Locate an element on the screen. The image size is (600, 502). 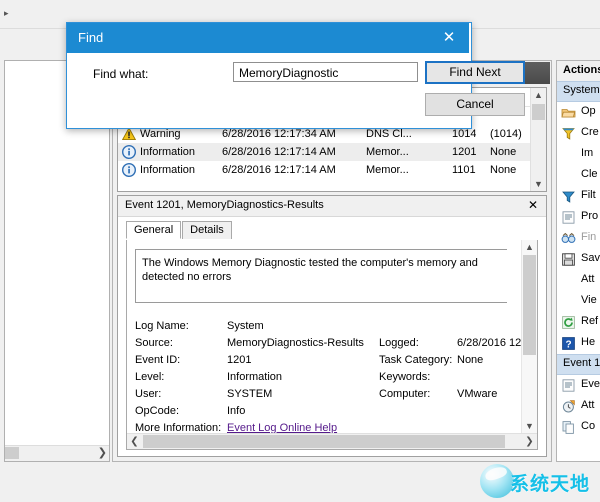
save-icon is located at coordinates (568, 259).